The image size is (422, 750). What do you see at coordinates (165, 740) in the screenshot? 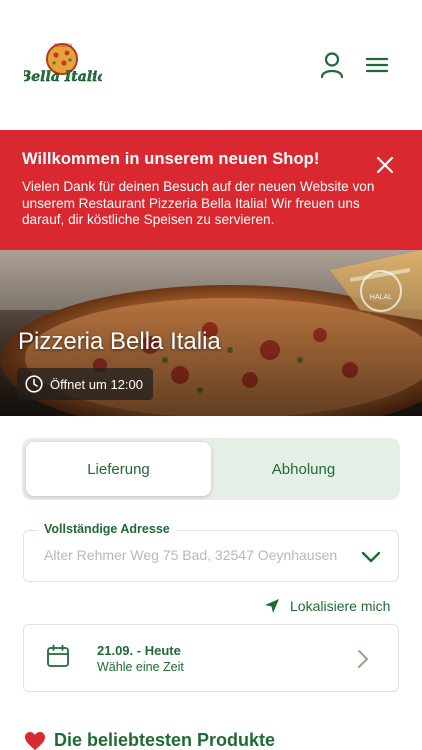
I see `popular-products-title: Die beliebtesten Produkte` at bounding box center [165, 740].